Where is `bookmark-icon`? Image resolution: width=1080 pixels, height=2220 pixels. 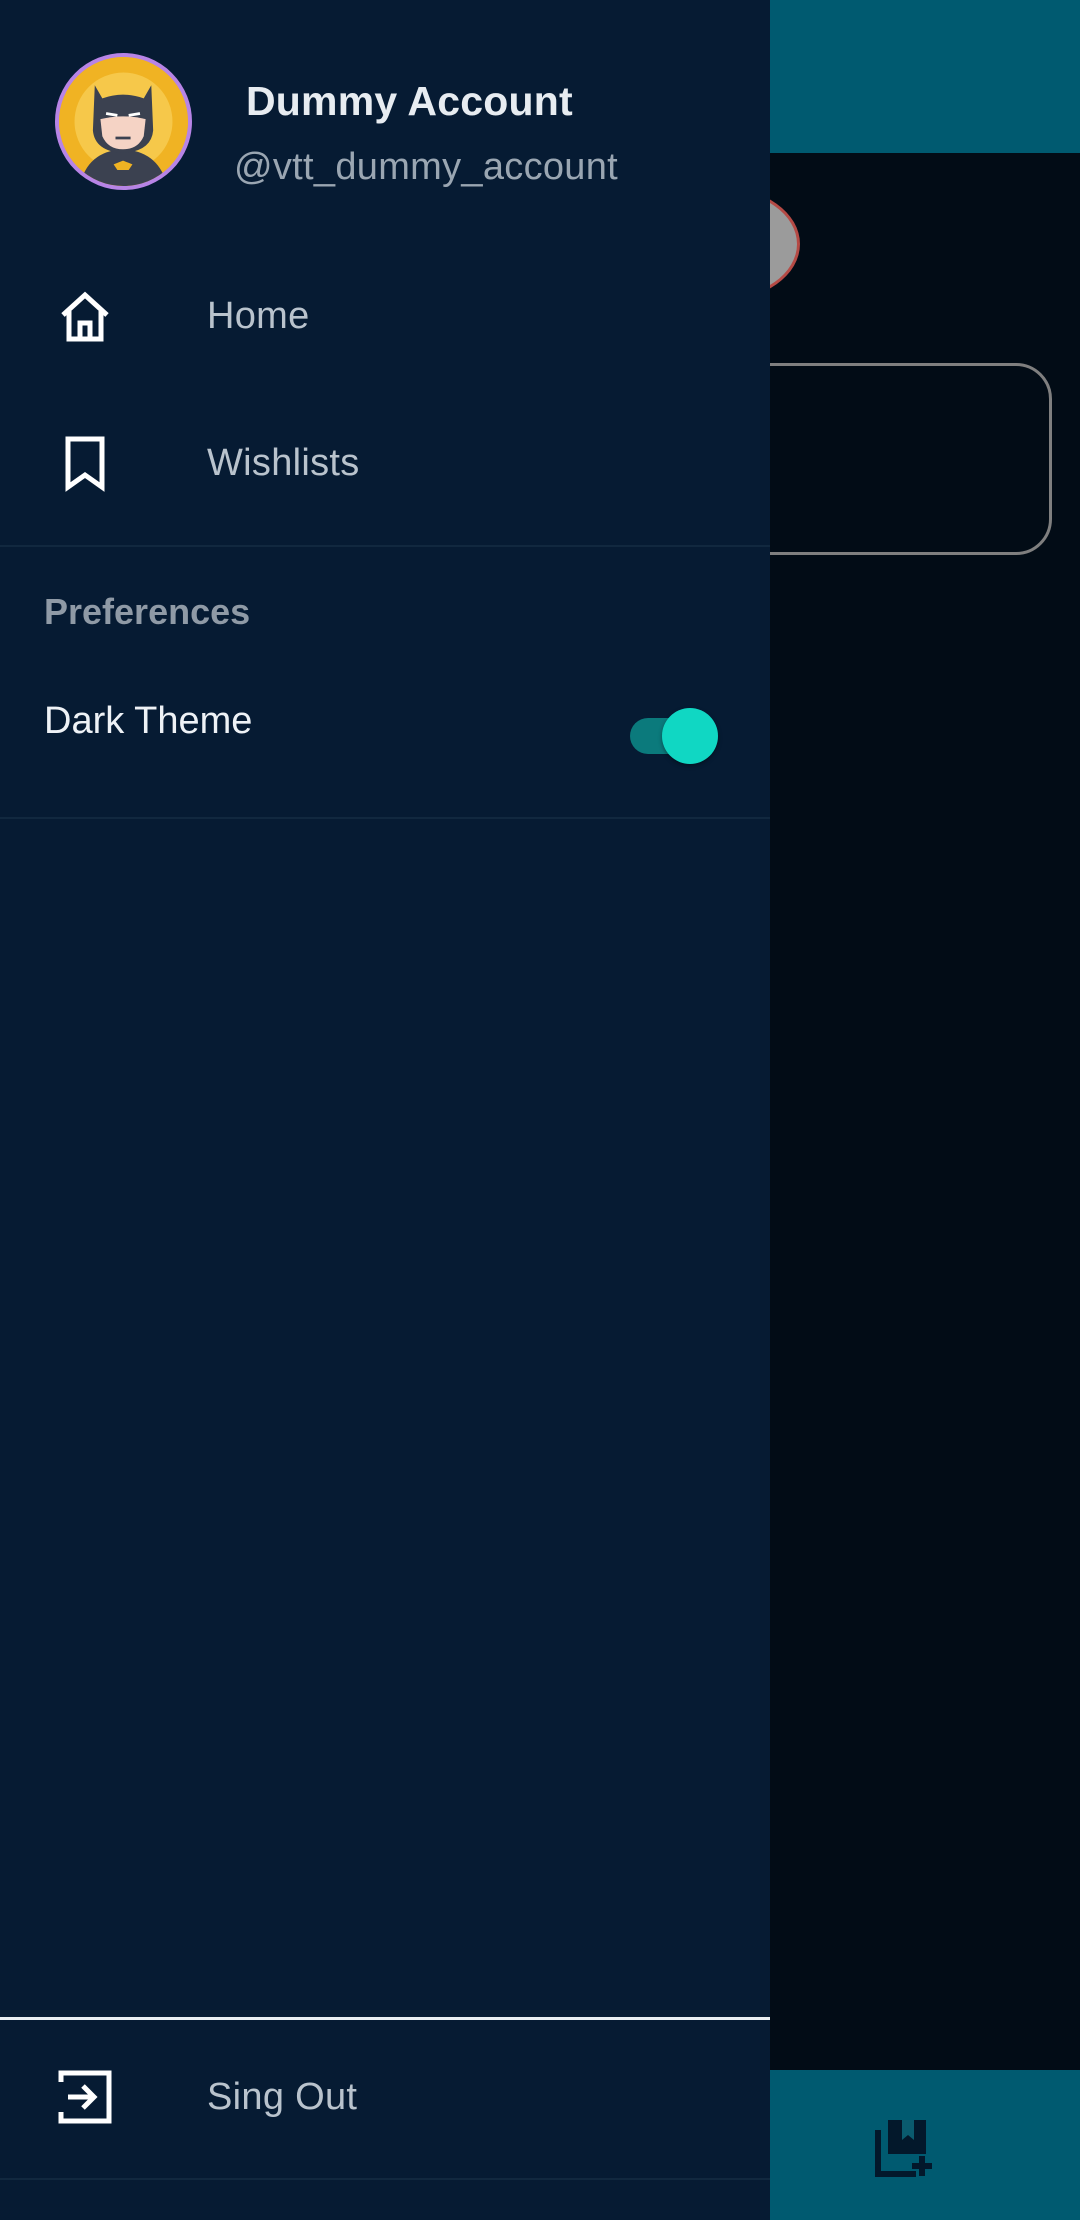 bookmark-icon is located at coordinates (85, 463).